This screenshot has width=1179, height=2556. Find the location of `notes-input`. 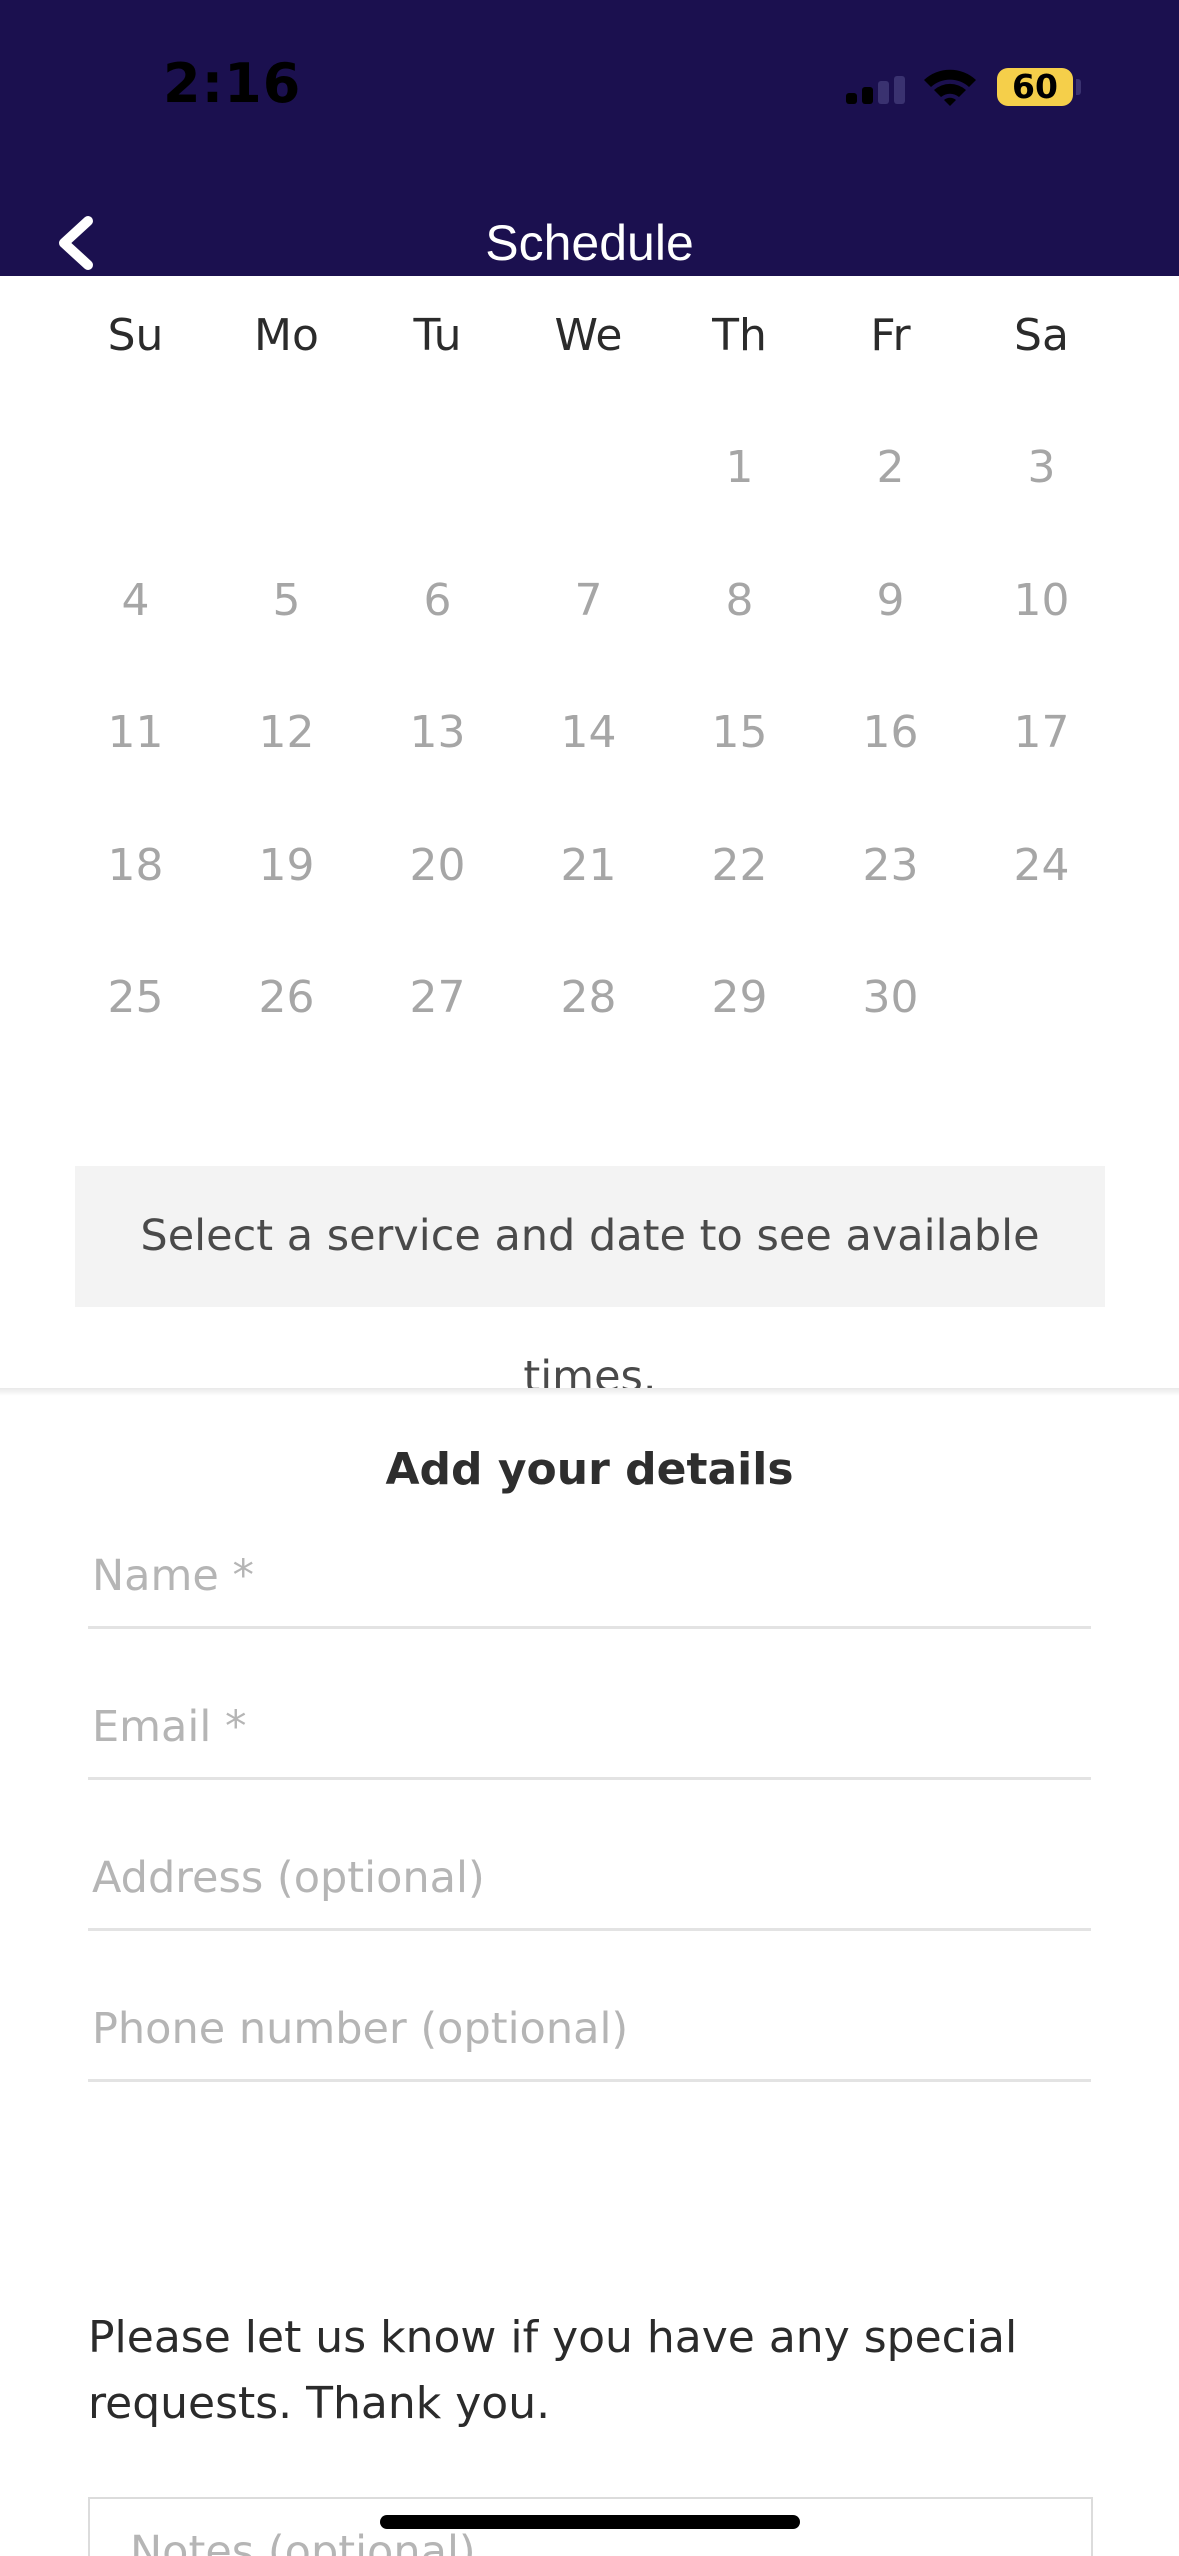

notes-input is located at coordinates (595, 2541).